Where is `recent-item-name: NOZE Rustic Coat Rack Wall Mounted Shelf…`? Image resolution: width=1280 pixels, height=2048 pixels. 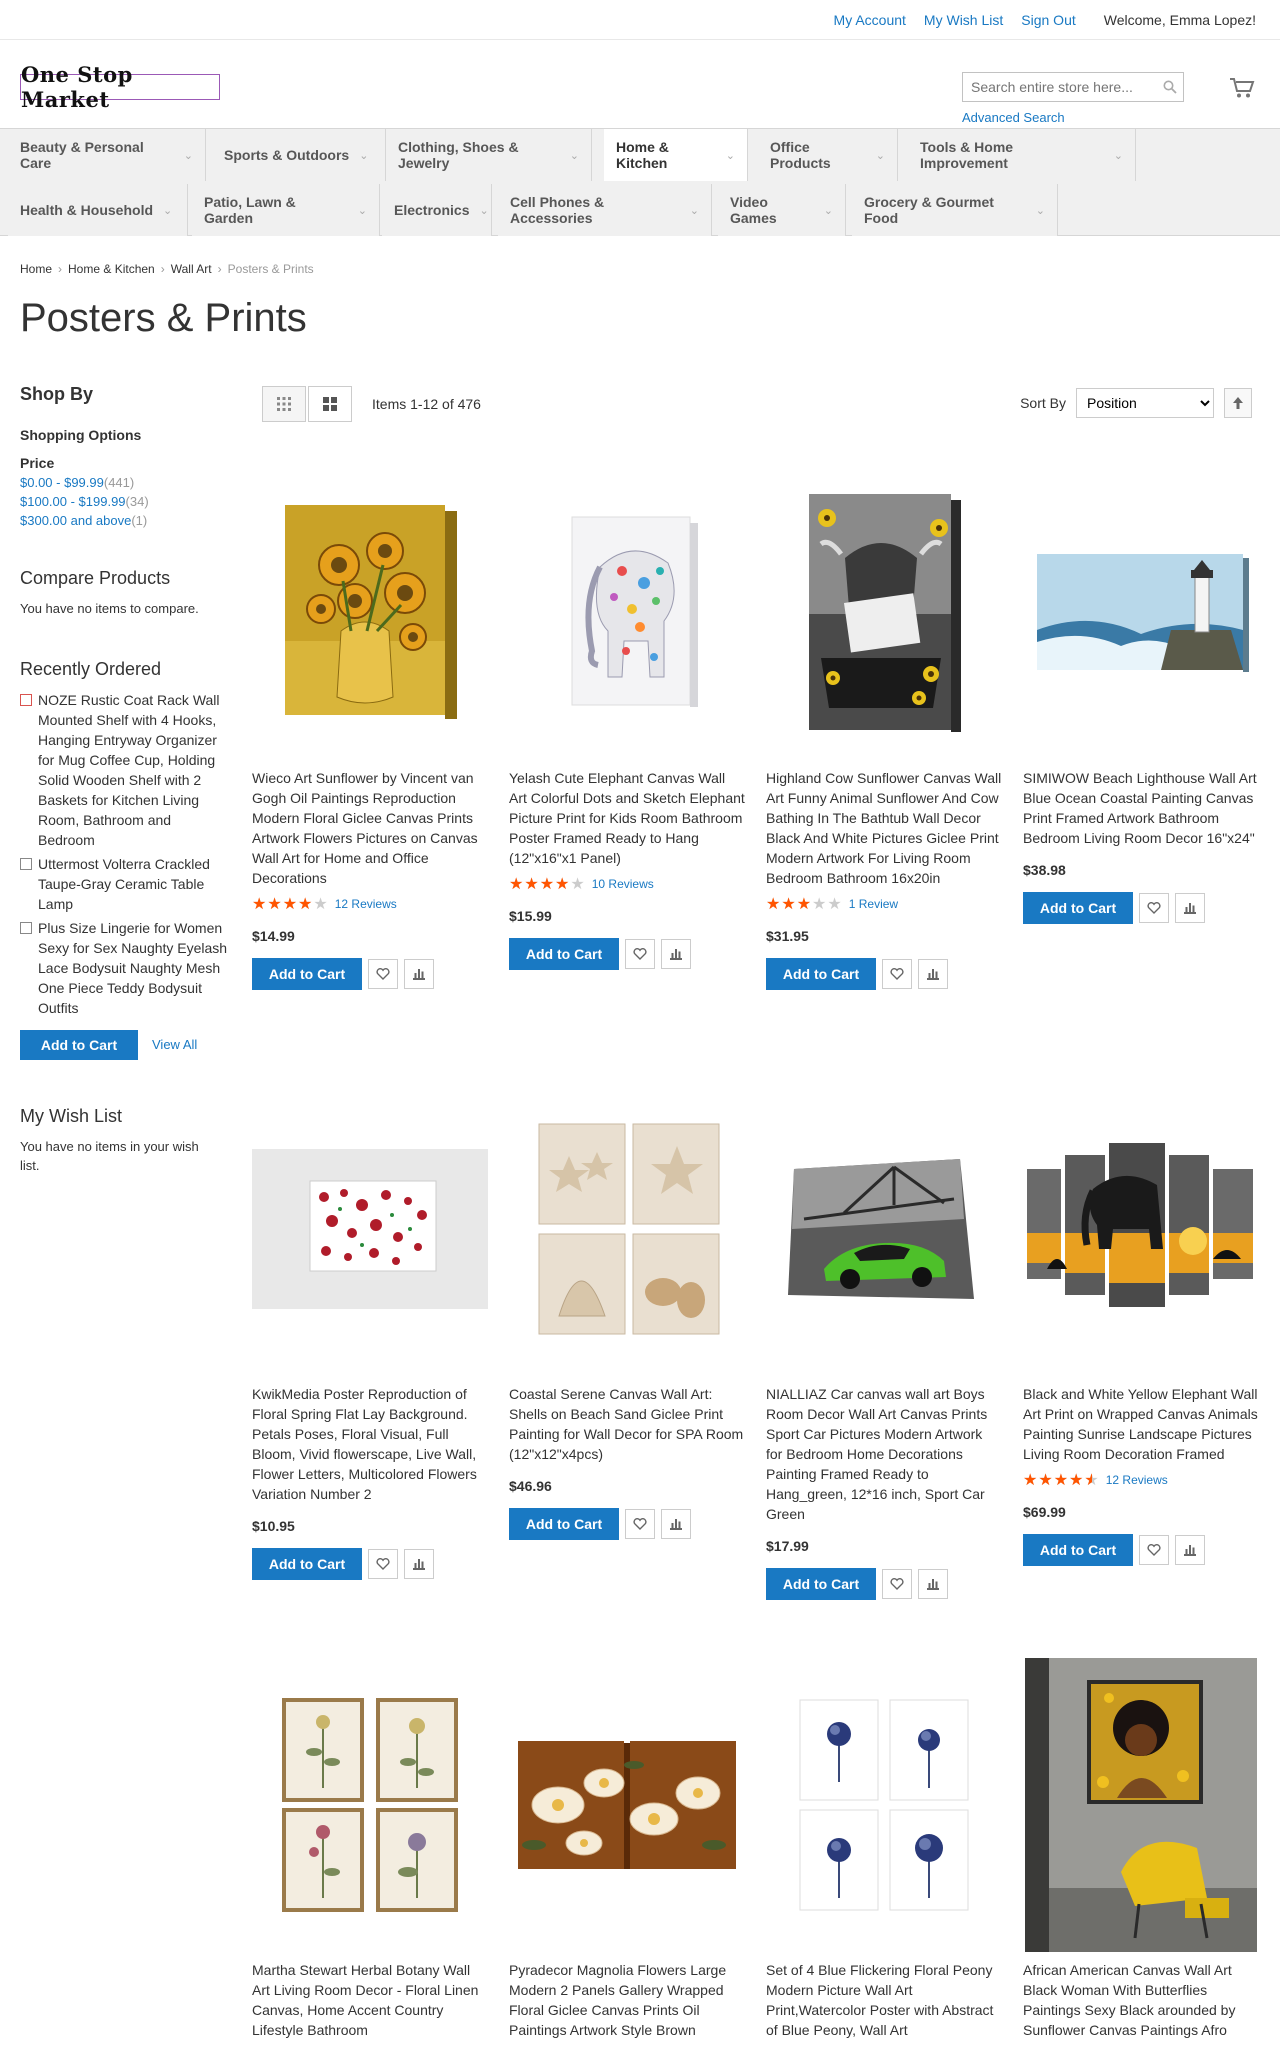 recent-item-name: NOZE Rustic Coat Rack Wall Mounted Shelf… is located at coordinates (134, 770).